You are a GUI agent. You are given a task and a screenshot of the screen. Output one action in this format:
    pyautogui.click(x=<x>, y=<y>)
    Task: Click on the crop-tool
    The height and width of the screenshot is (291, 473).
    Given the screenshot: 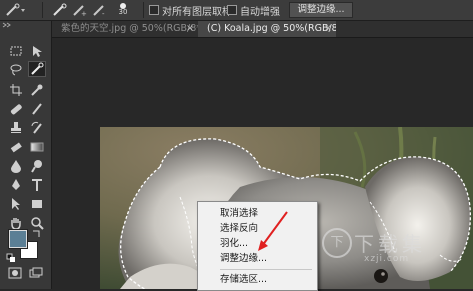 What is the action you would take?
    pyautogui.click(x=16, y=90)
    